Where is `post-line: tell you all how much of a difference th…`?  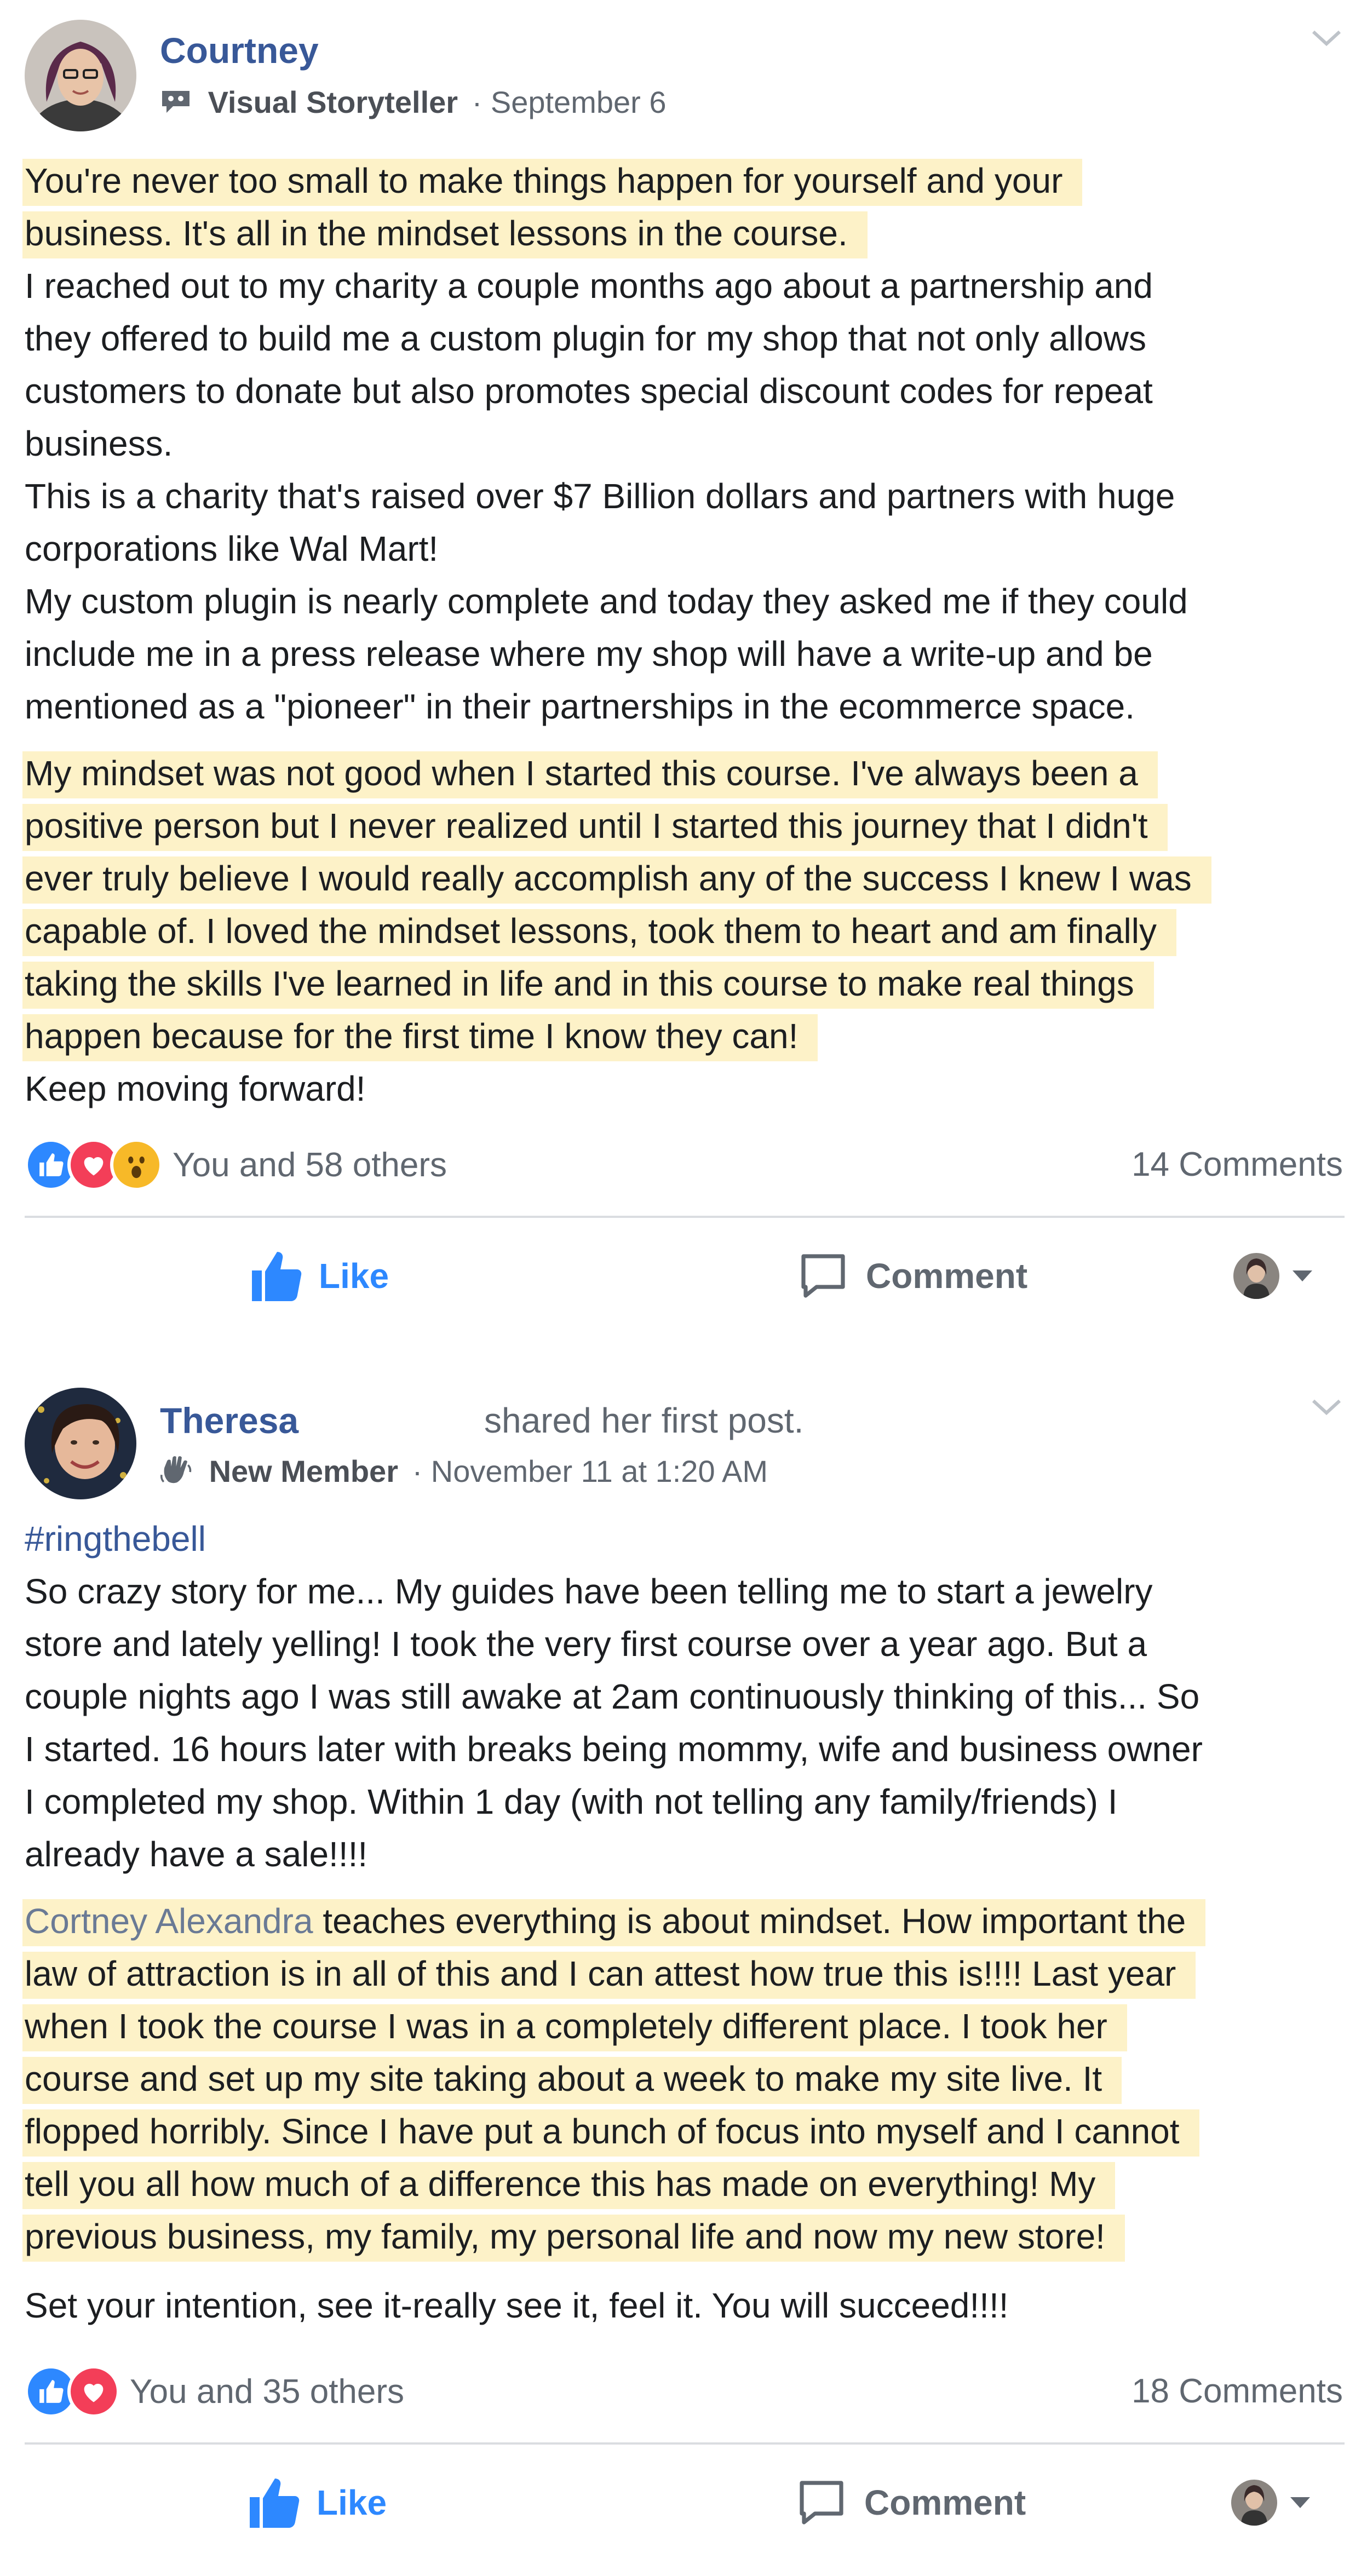 post-line: tell you all how much of a difference th… is located at coordinates (686, 2184).